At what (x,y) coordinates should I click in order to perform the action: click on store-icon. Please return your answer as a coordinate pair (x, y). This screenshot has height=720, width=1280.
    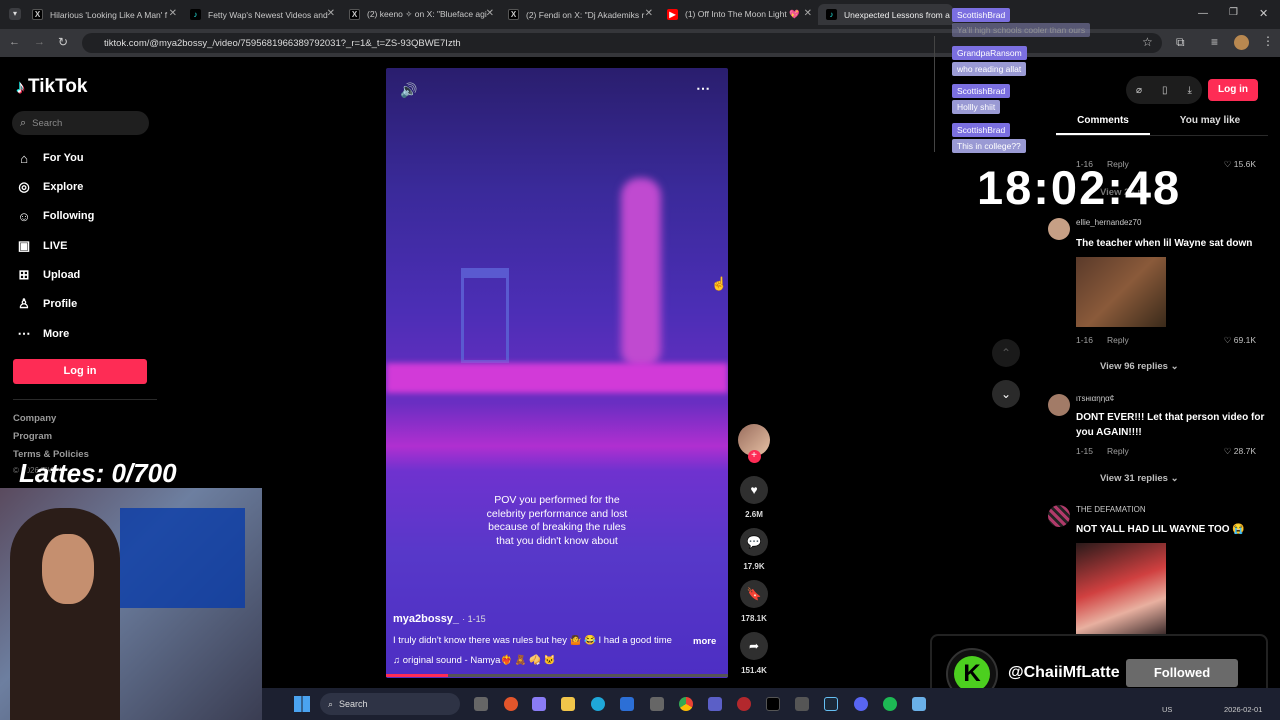
    Looking at the image, I should click on (657, 704).